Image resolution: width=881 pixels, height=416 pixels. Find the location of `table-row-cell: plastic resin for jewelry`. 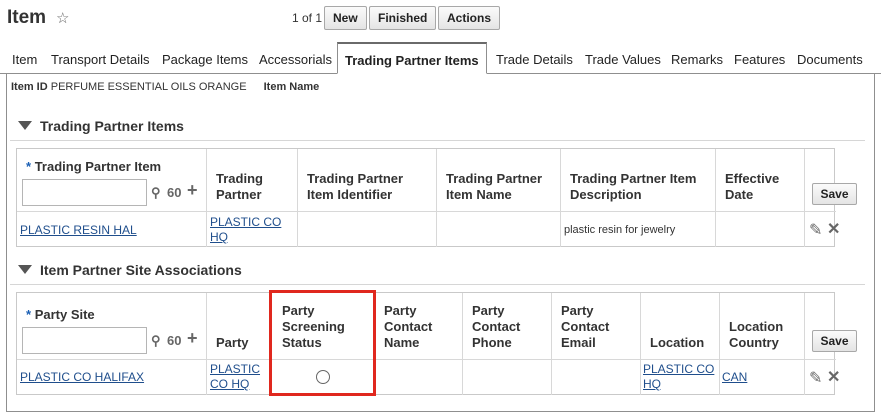

table-row-cell: plastic resin for jewelry is located at coordinates (638, 229).